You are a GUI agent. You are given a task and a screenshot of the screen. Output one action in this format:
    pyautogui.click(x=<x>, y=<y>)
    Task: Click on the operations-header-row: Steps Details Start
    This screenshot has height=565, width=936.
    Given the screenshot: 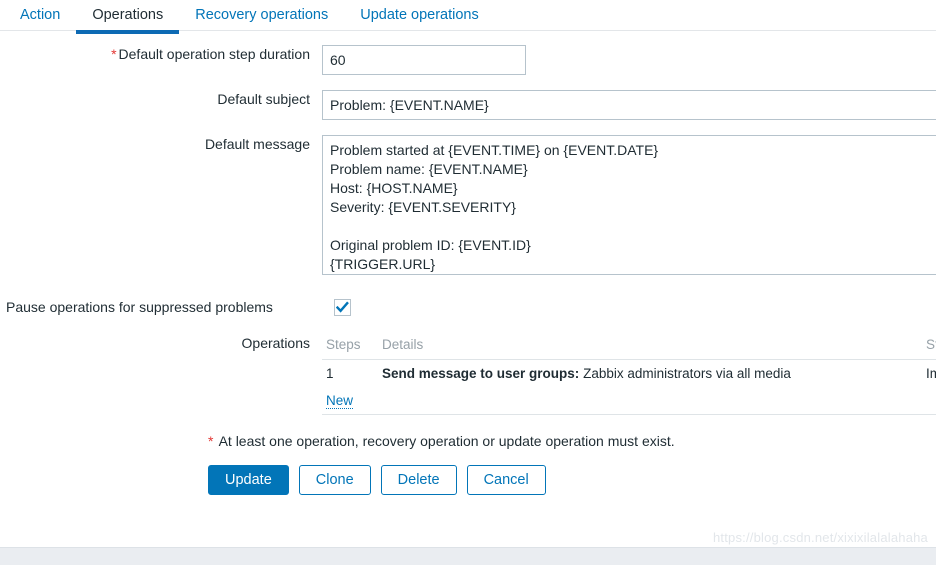 What is the action you would take?
    pyautogui.click(x=629, y=347)
    